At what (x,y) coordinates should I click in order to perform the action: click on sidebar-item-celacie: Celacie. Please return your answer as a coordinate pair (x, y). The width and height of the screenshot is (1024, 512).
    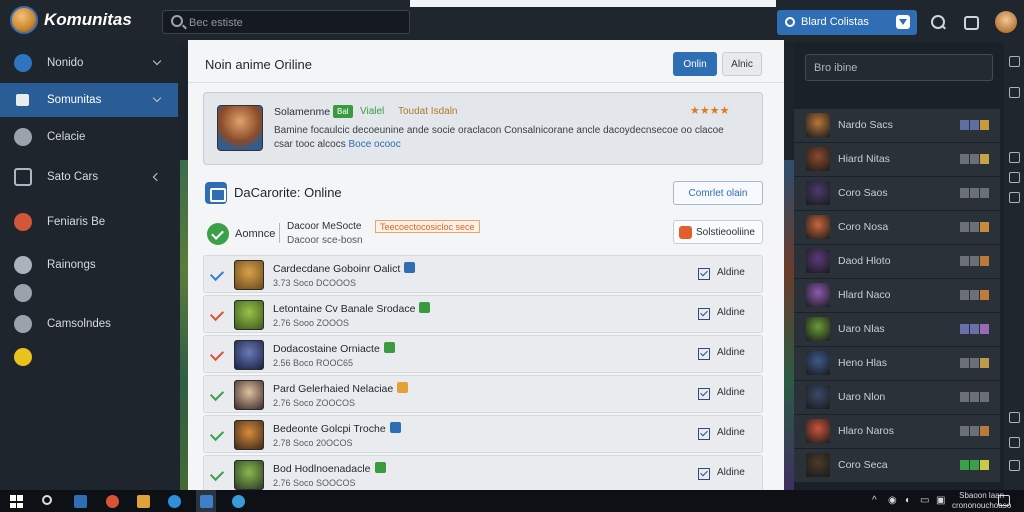
    Looking at the image, I should click on (89, 137).